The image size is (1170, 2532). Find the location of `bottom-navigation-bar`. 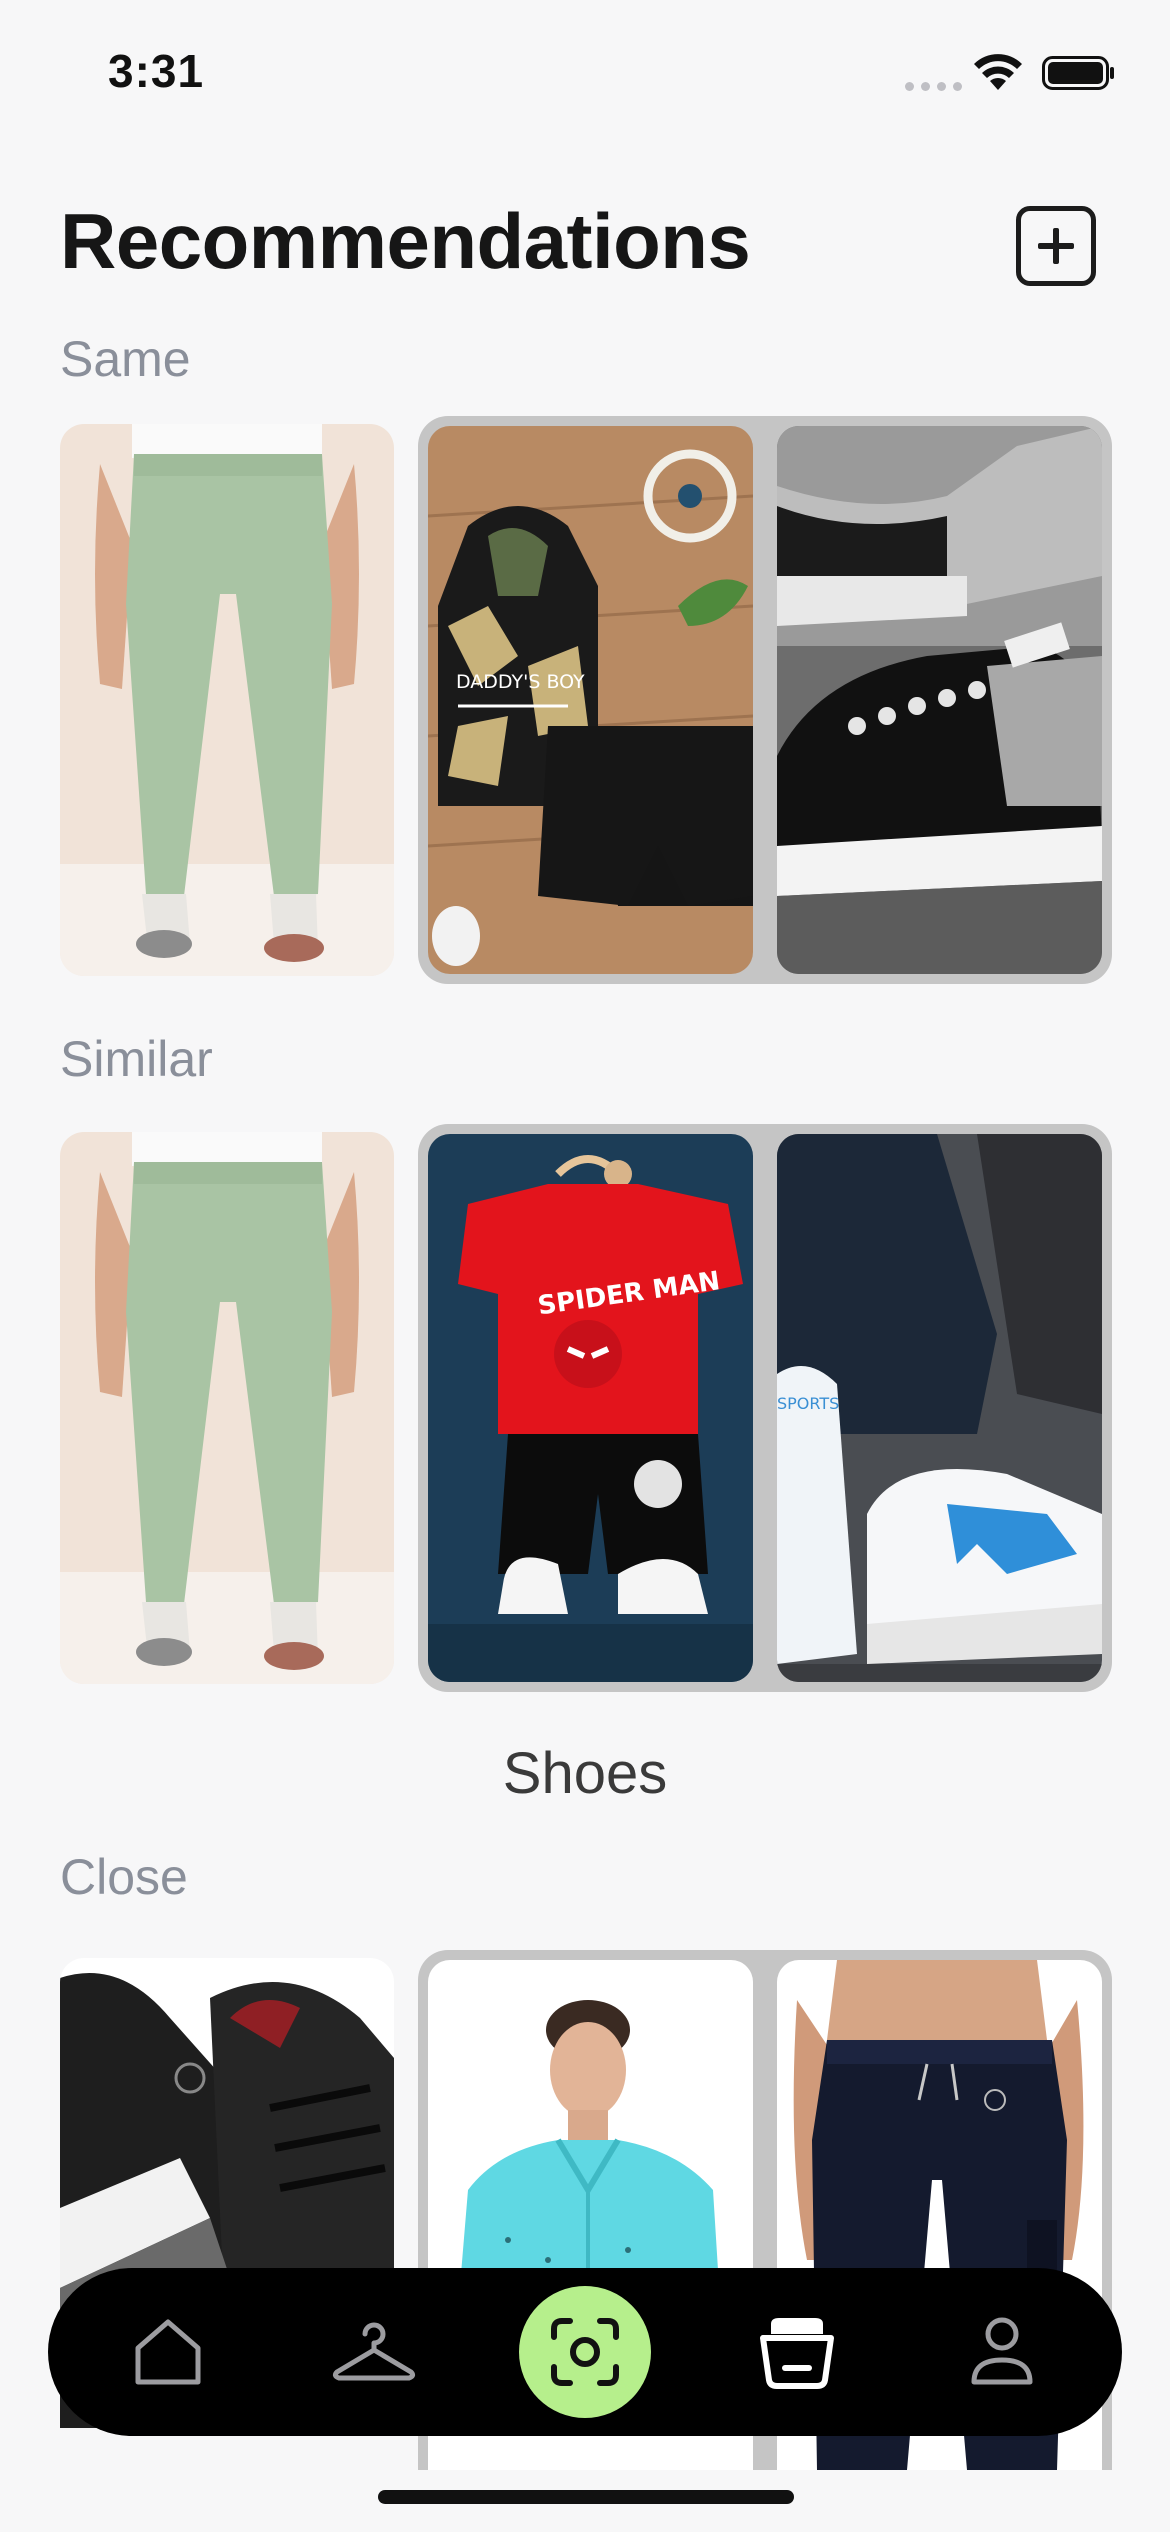

bottom-navigation-bar is located at coordinates (585, 2352).